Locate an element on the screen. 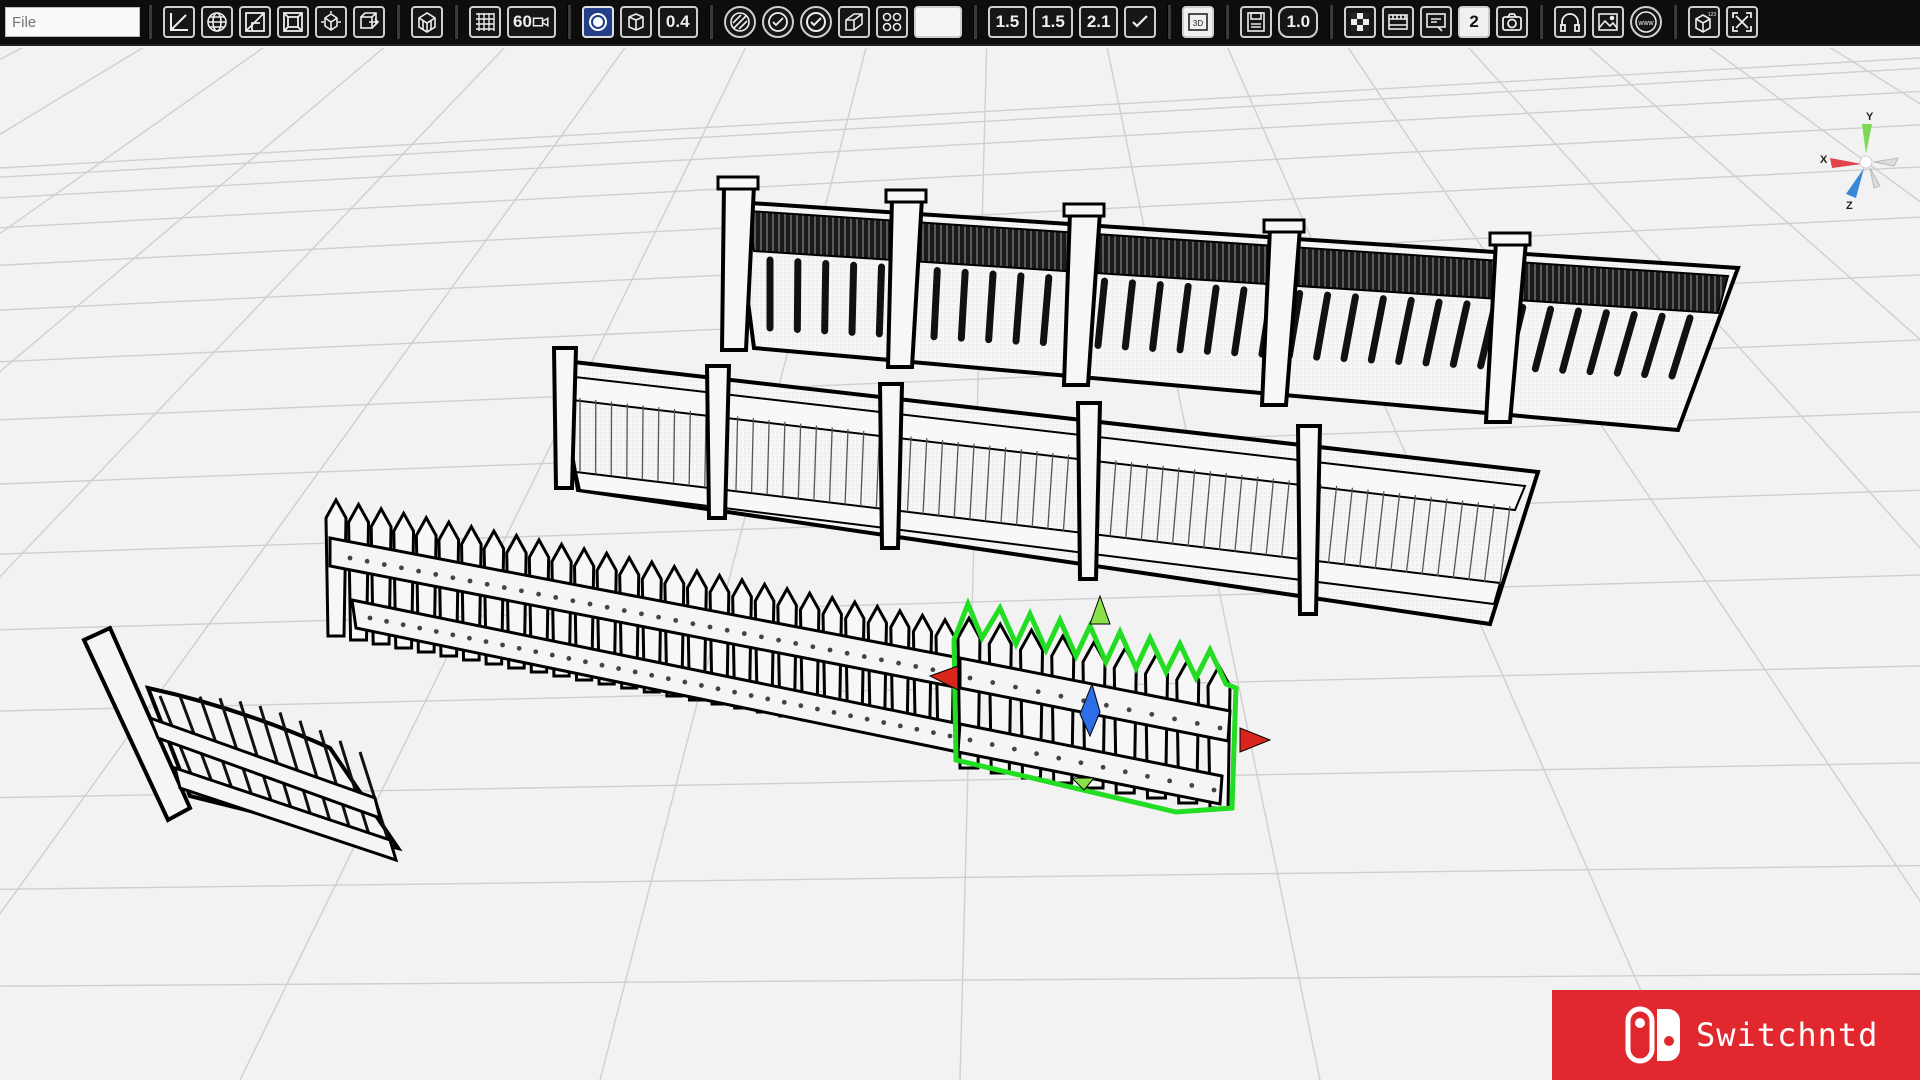 This screenshot has width=1920, height=1080. color-swatch is located at coordinates (937, 22).